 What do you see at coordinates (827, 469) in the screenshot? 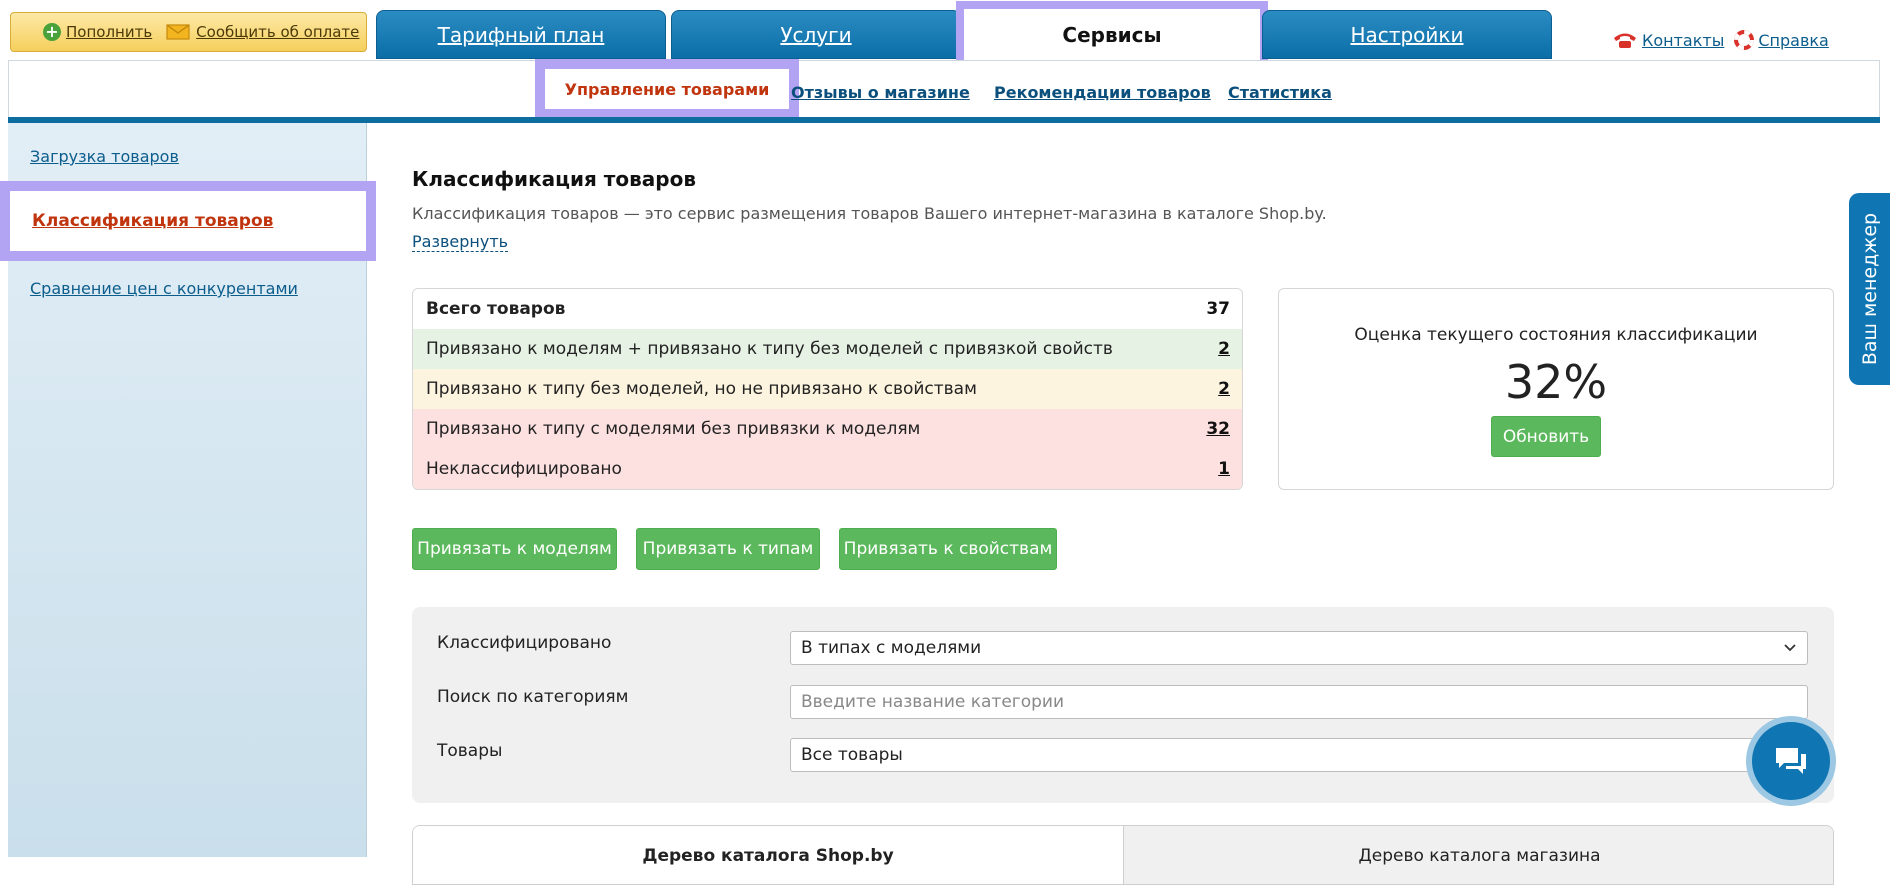
I see `stats-row: Неклассифицировано 1` at bounding box center [827, 469].